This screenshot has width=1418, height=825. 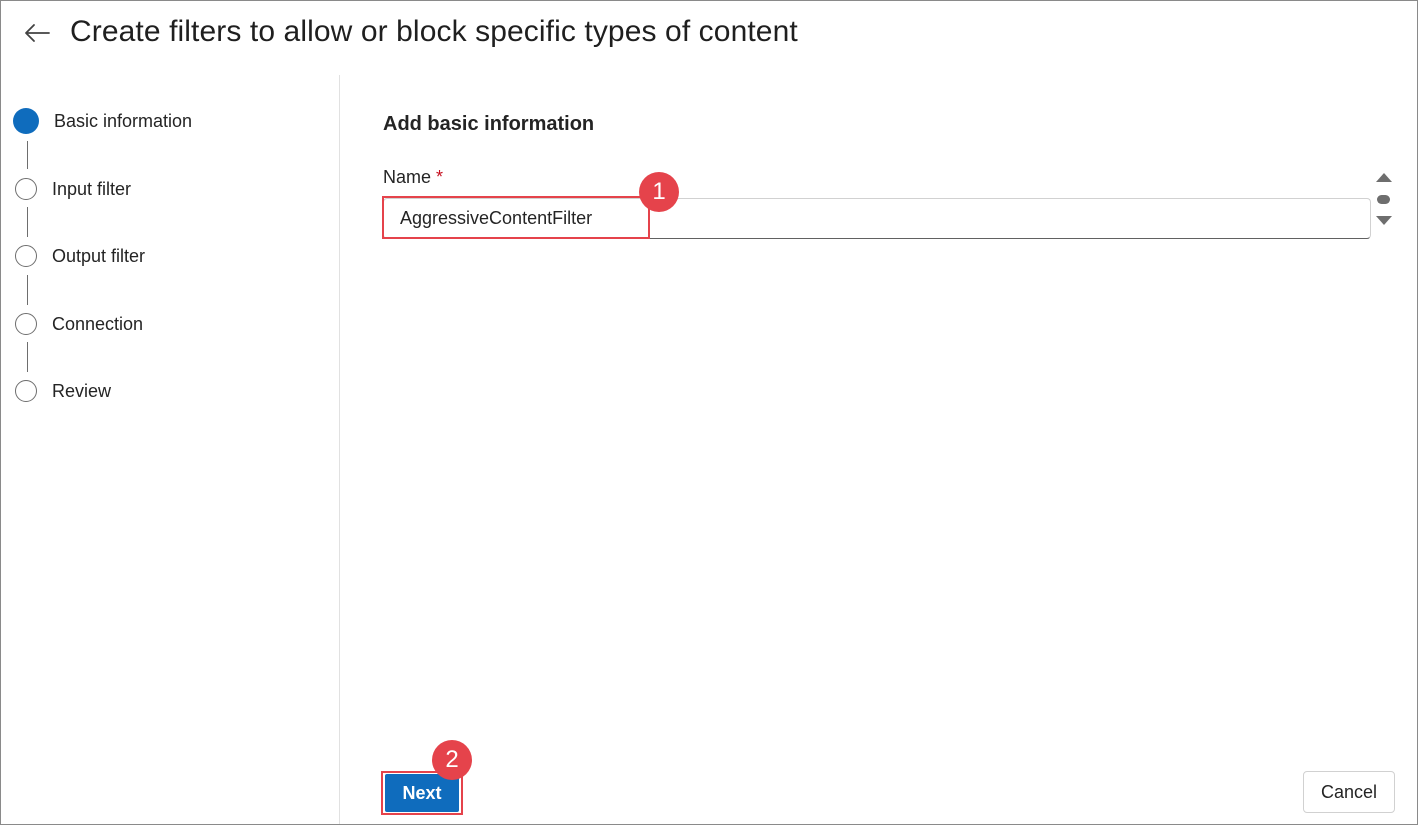 I want to click on step-input-filter: Input filter, so click(x=73, y=189).